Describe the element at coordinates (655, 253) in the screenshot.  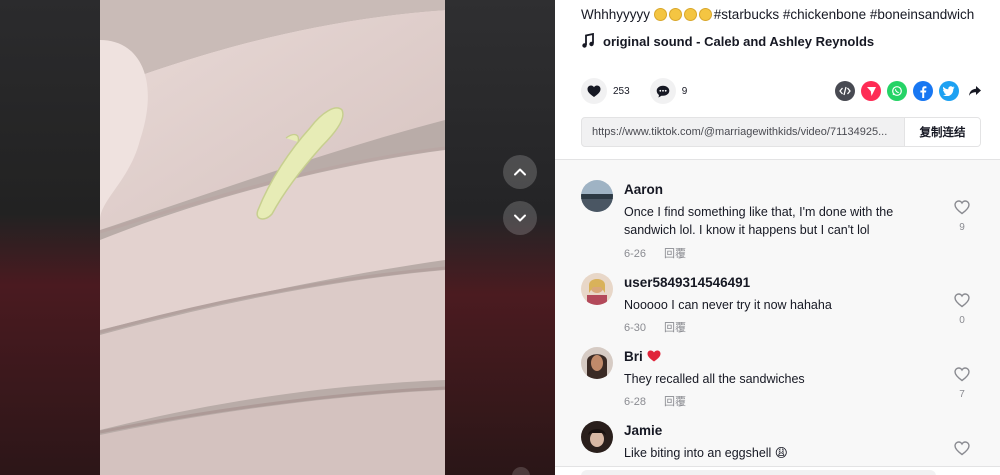
I see `comment-meta: 6-26 回覆` at that location.